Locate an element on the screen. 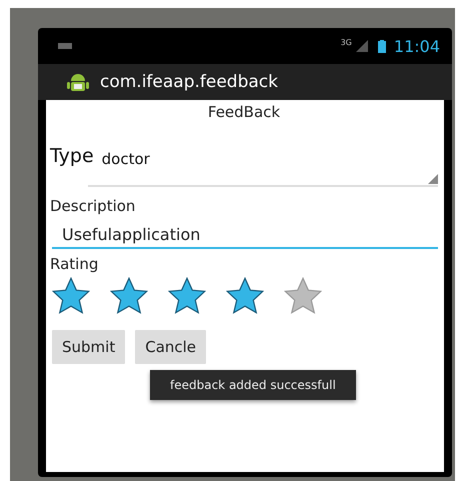 The height and width of the screenshot is (481, 471). cancel-button: Cancle is located at coordinates (170, 347).